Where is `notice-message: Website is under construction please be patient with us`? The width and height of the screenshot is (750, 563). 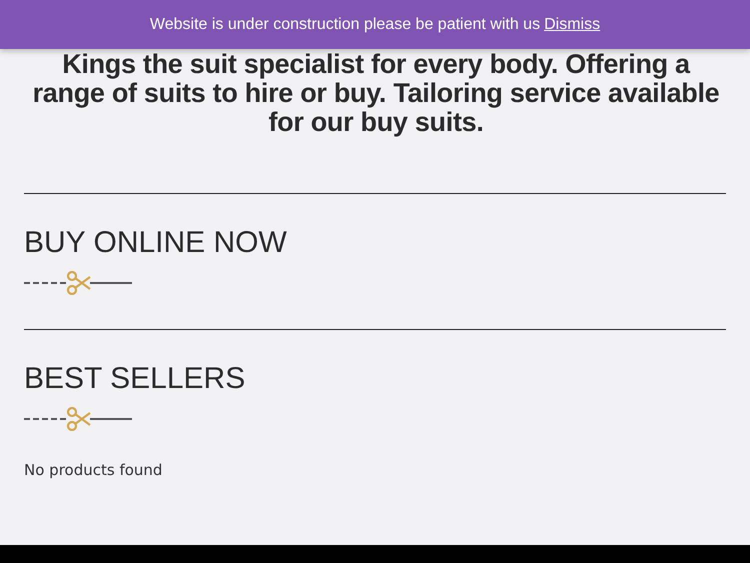
notice-message: Website is under construction please be patient with us is located at coordinates (345, 25).